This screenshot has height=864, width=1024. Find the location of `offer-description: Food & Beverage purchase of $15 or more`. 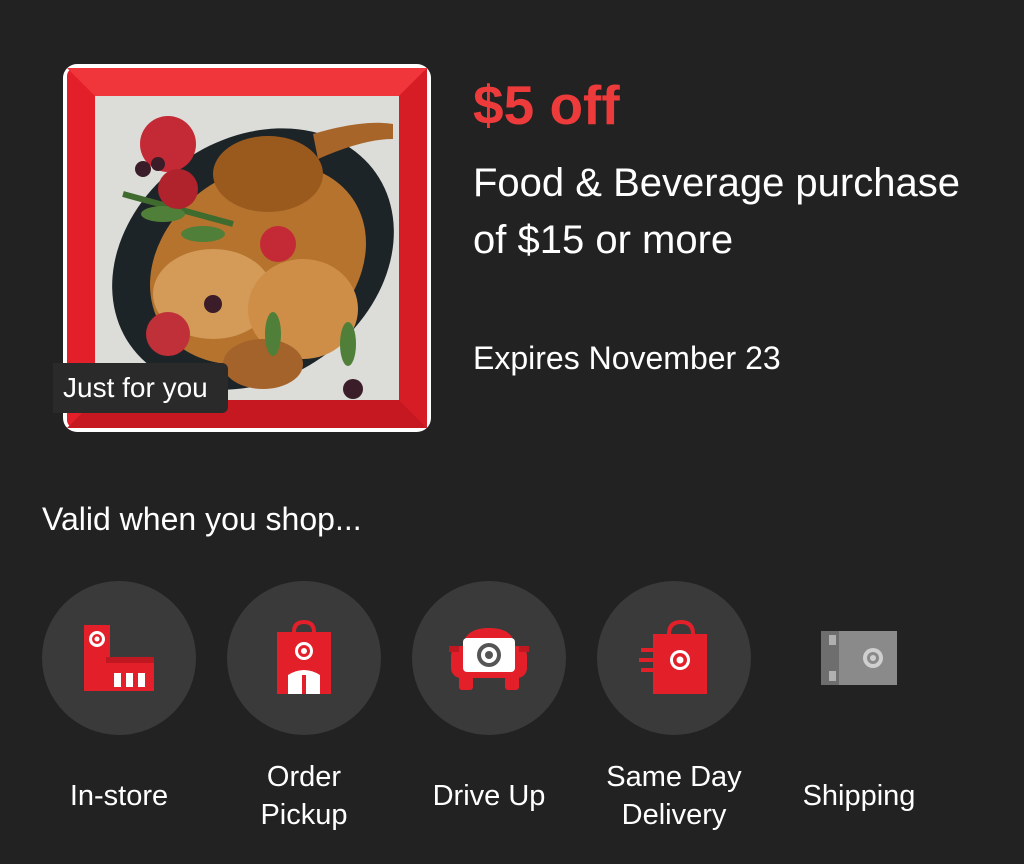

offer-description: Food & Beverage purchase of $15 or more is located at coordinates (716, 211).